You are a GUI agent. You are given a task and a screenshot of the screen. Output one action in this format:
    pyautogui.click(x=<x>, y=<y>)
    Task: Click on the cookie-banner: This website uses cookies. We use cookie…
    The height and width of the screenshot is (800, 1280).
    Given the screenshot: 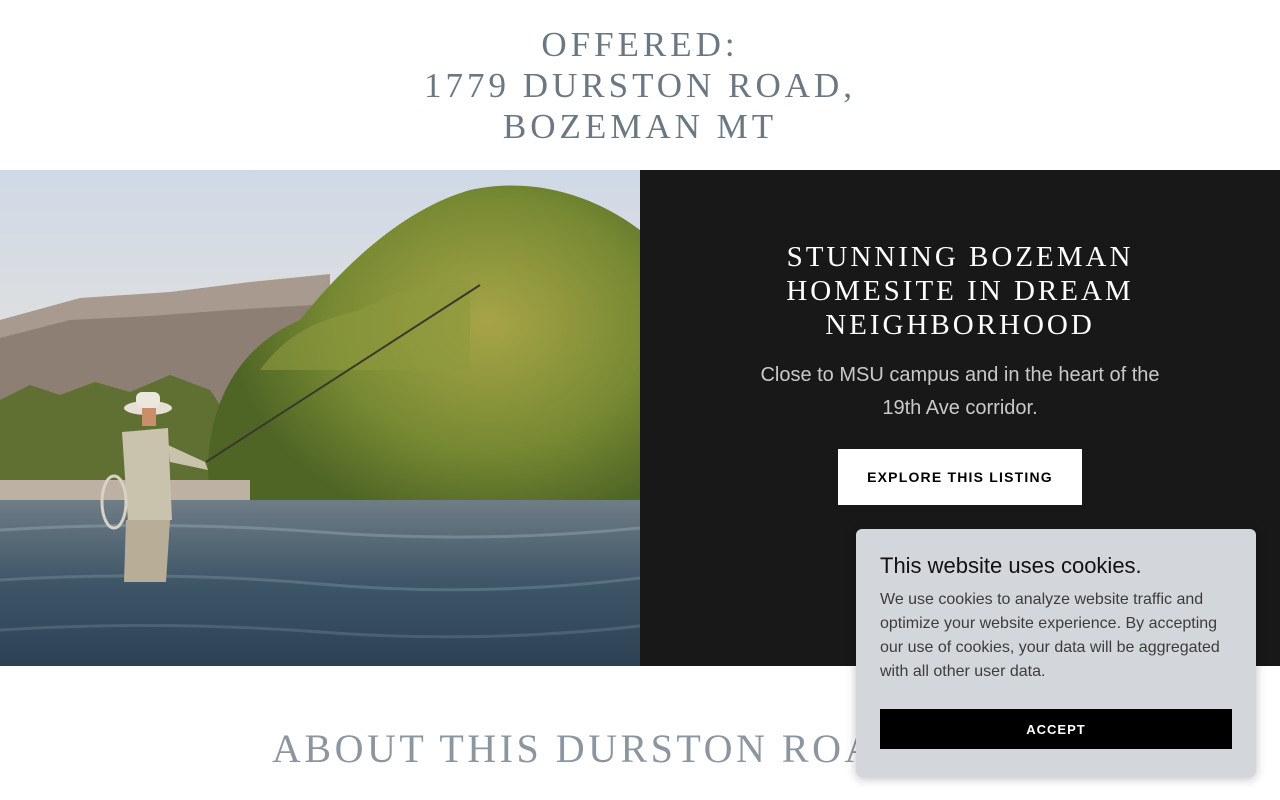 What is the action you would take?
    pyautogui.click(x=1056, y=653)
    